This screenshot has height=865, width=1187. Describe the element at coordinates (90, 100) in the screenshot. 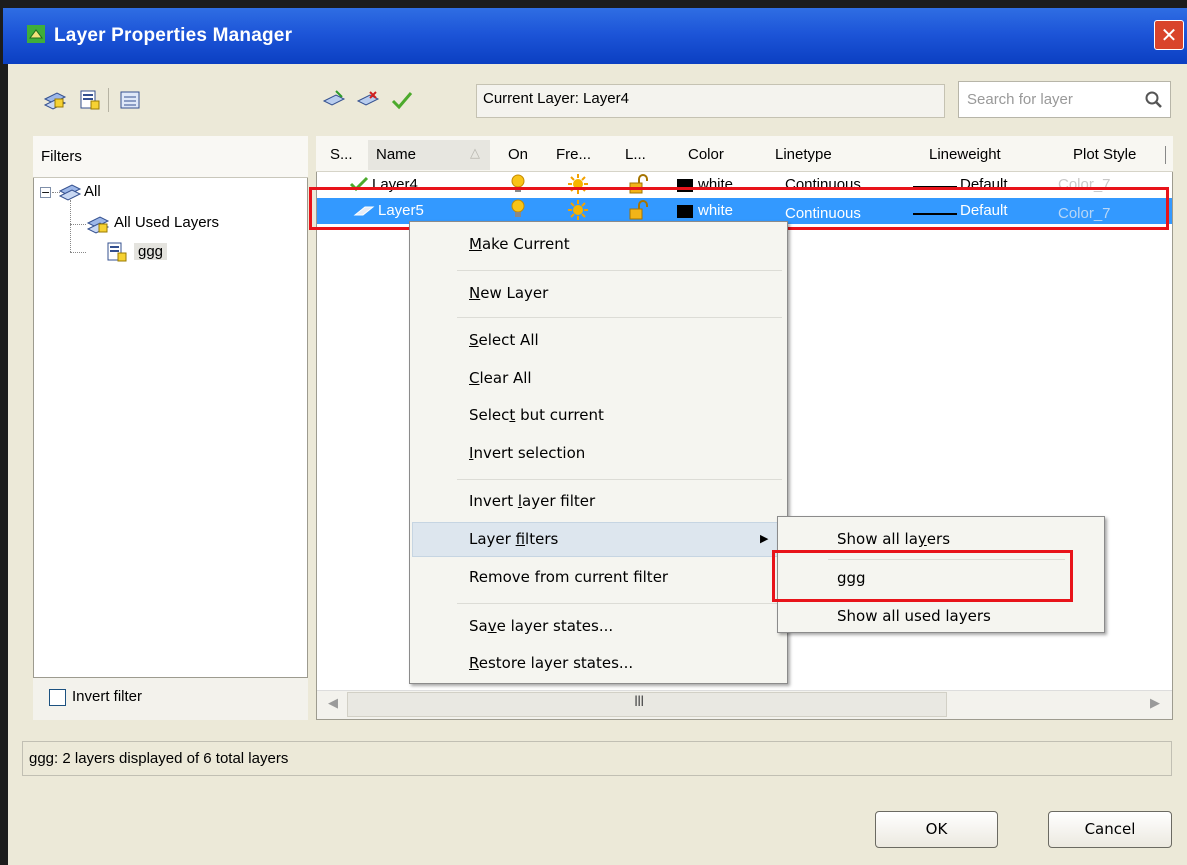

I see `new-group-filter-icon` at that location.